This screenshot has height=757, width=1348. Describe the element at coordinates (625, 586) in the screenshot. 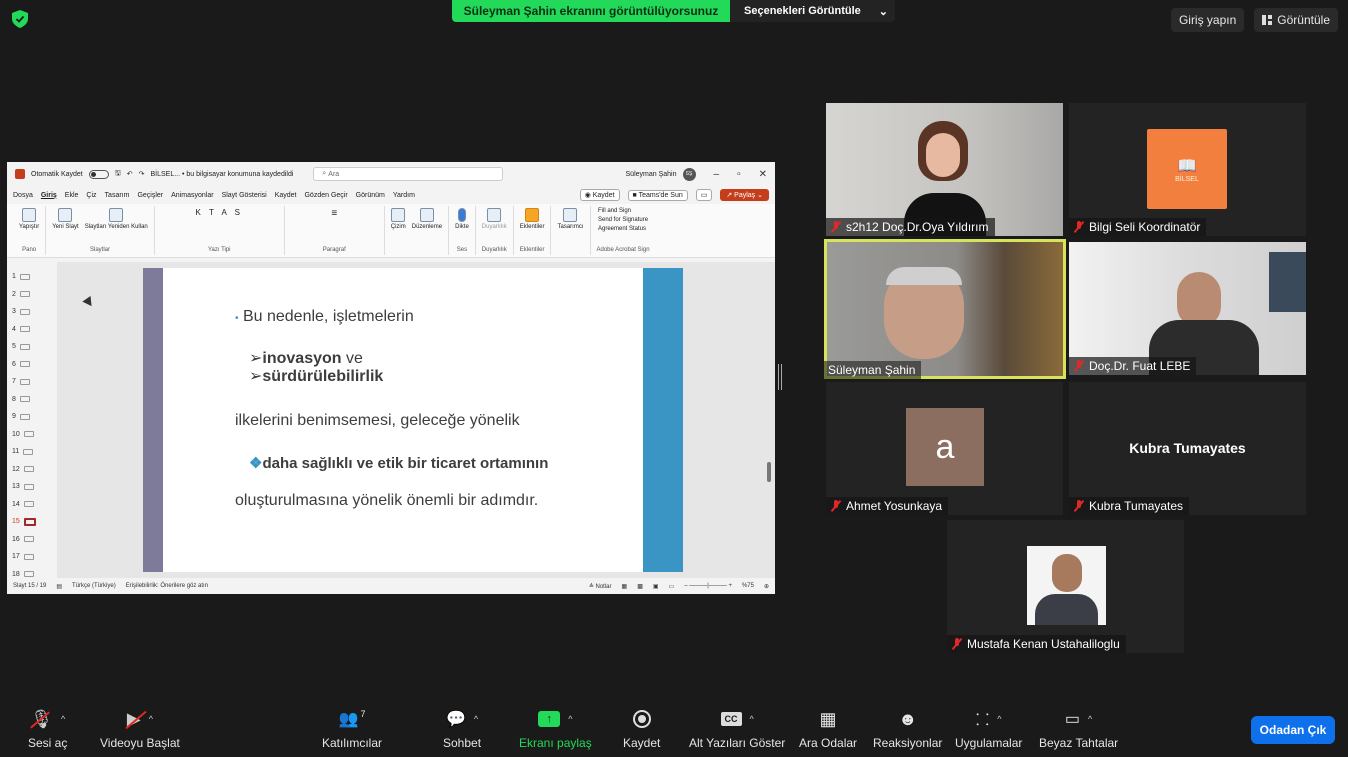

I see `normal-view-icon: ▦` at that location.